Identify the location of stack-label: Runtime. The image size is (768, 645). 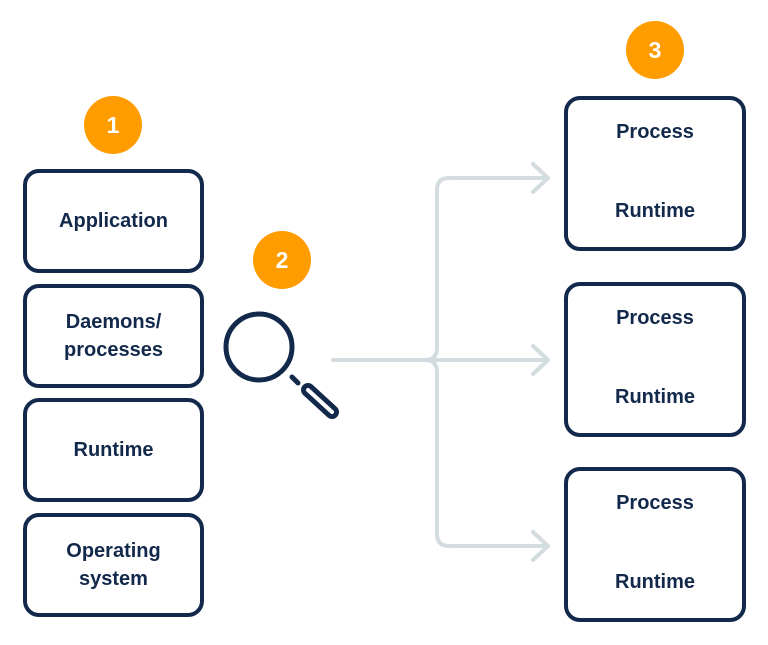
(113, 450).